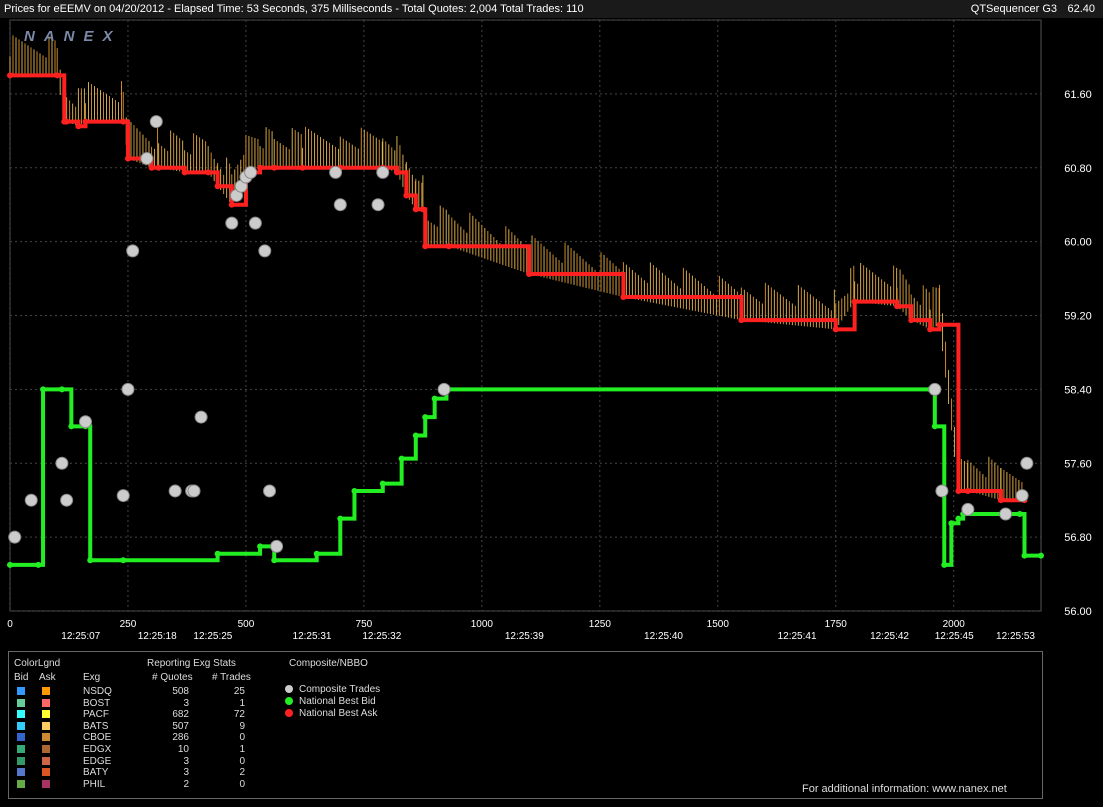 This screenshot has width=1103, height=807. Describe the element at coordinates (381, 636) in the screenshot. I see `time-label: 12:25:32` at that location.